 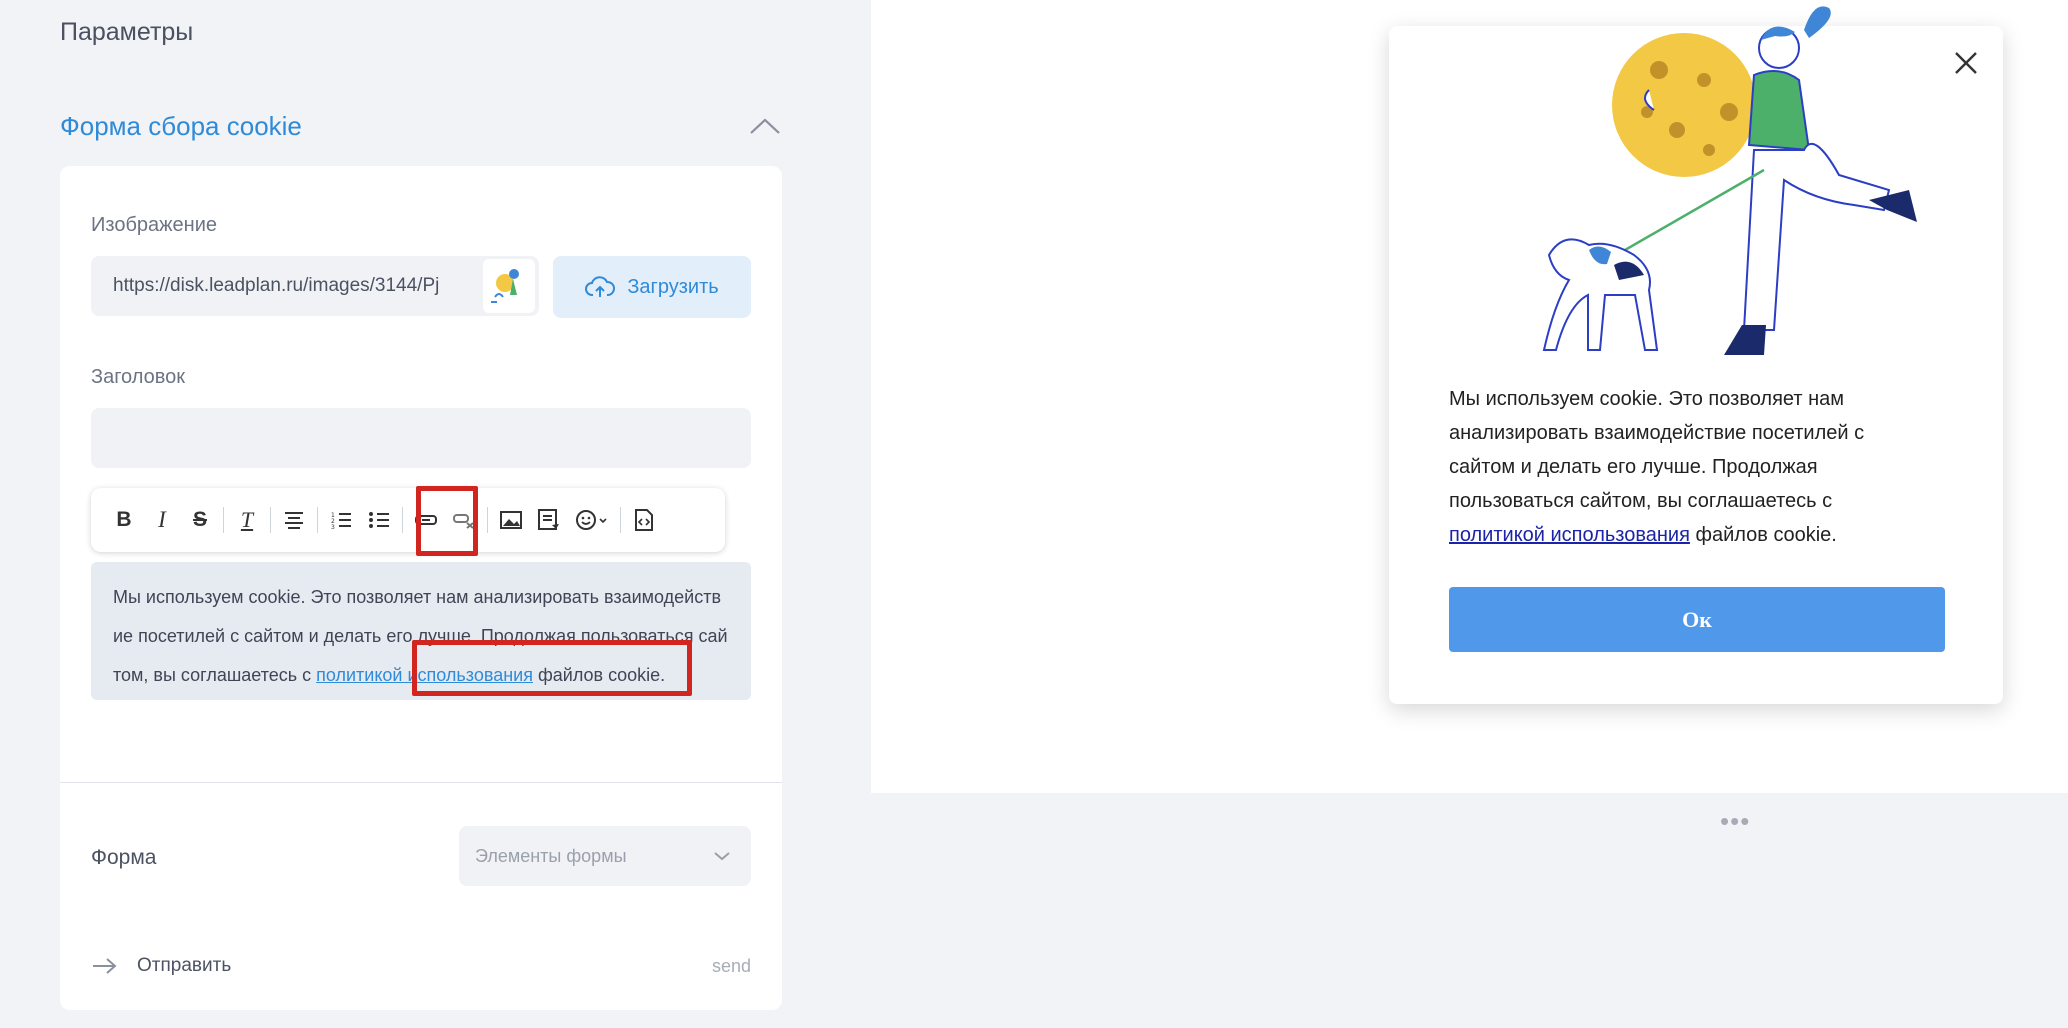 I want to click on unlink-icon, so click(x=463, y=521).